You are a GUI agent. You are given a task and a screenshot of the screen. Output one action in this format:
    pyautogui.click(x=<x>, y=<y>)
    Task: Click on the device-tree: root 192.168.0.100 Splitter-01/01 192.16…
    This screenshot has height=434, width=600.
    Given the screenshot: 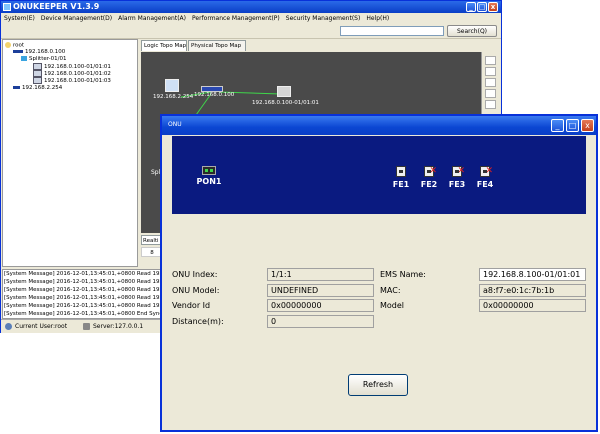 What is the action you would take?
    pyautogui.click(x=70, y=153)
    